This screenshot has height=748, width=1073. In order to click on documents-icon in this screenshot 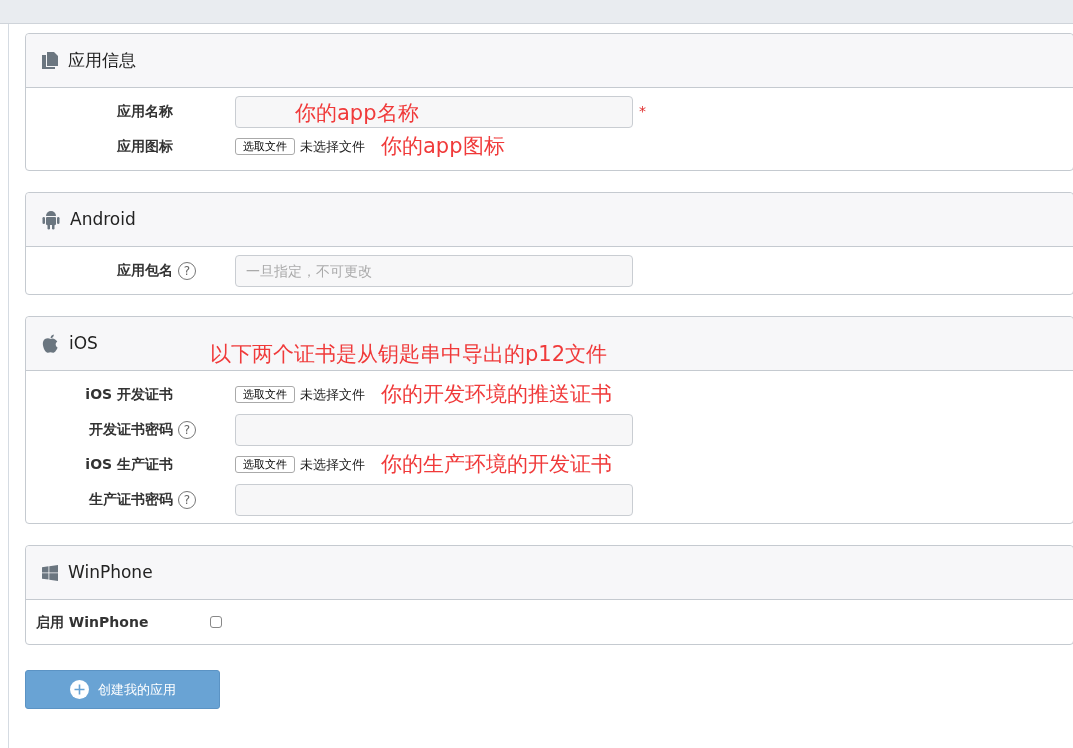, I will do `click(50, 60)`.